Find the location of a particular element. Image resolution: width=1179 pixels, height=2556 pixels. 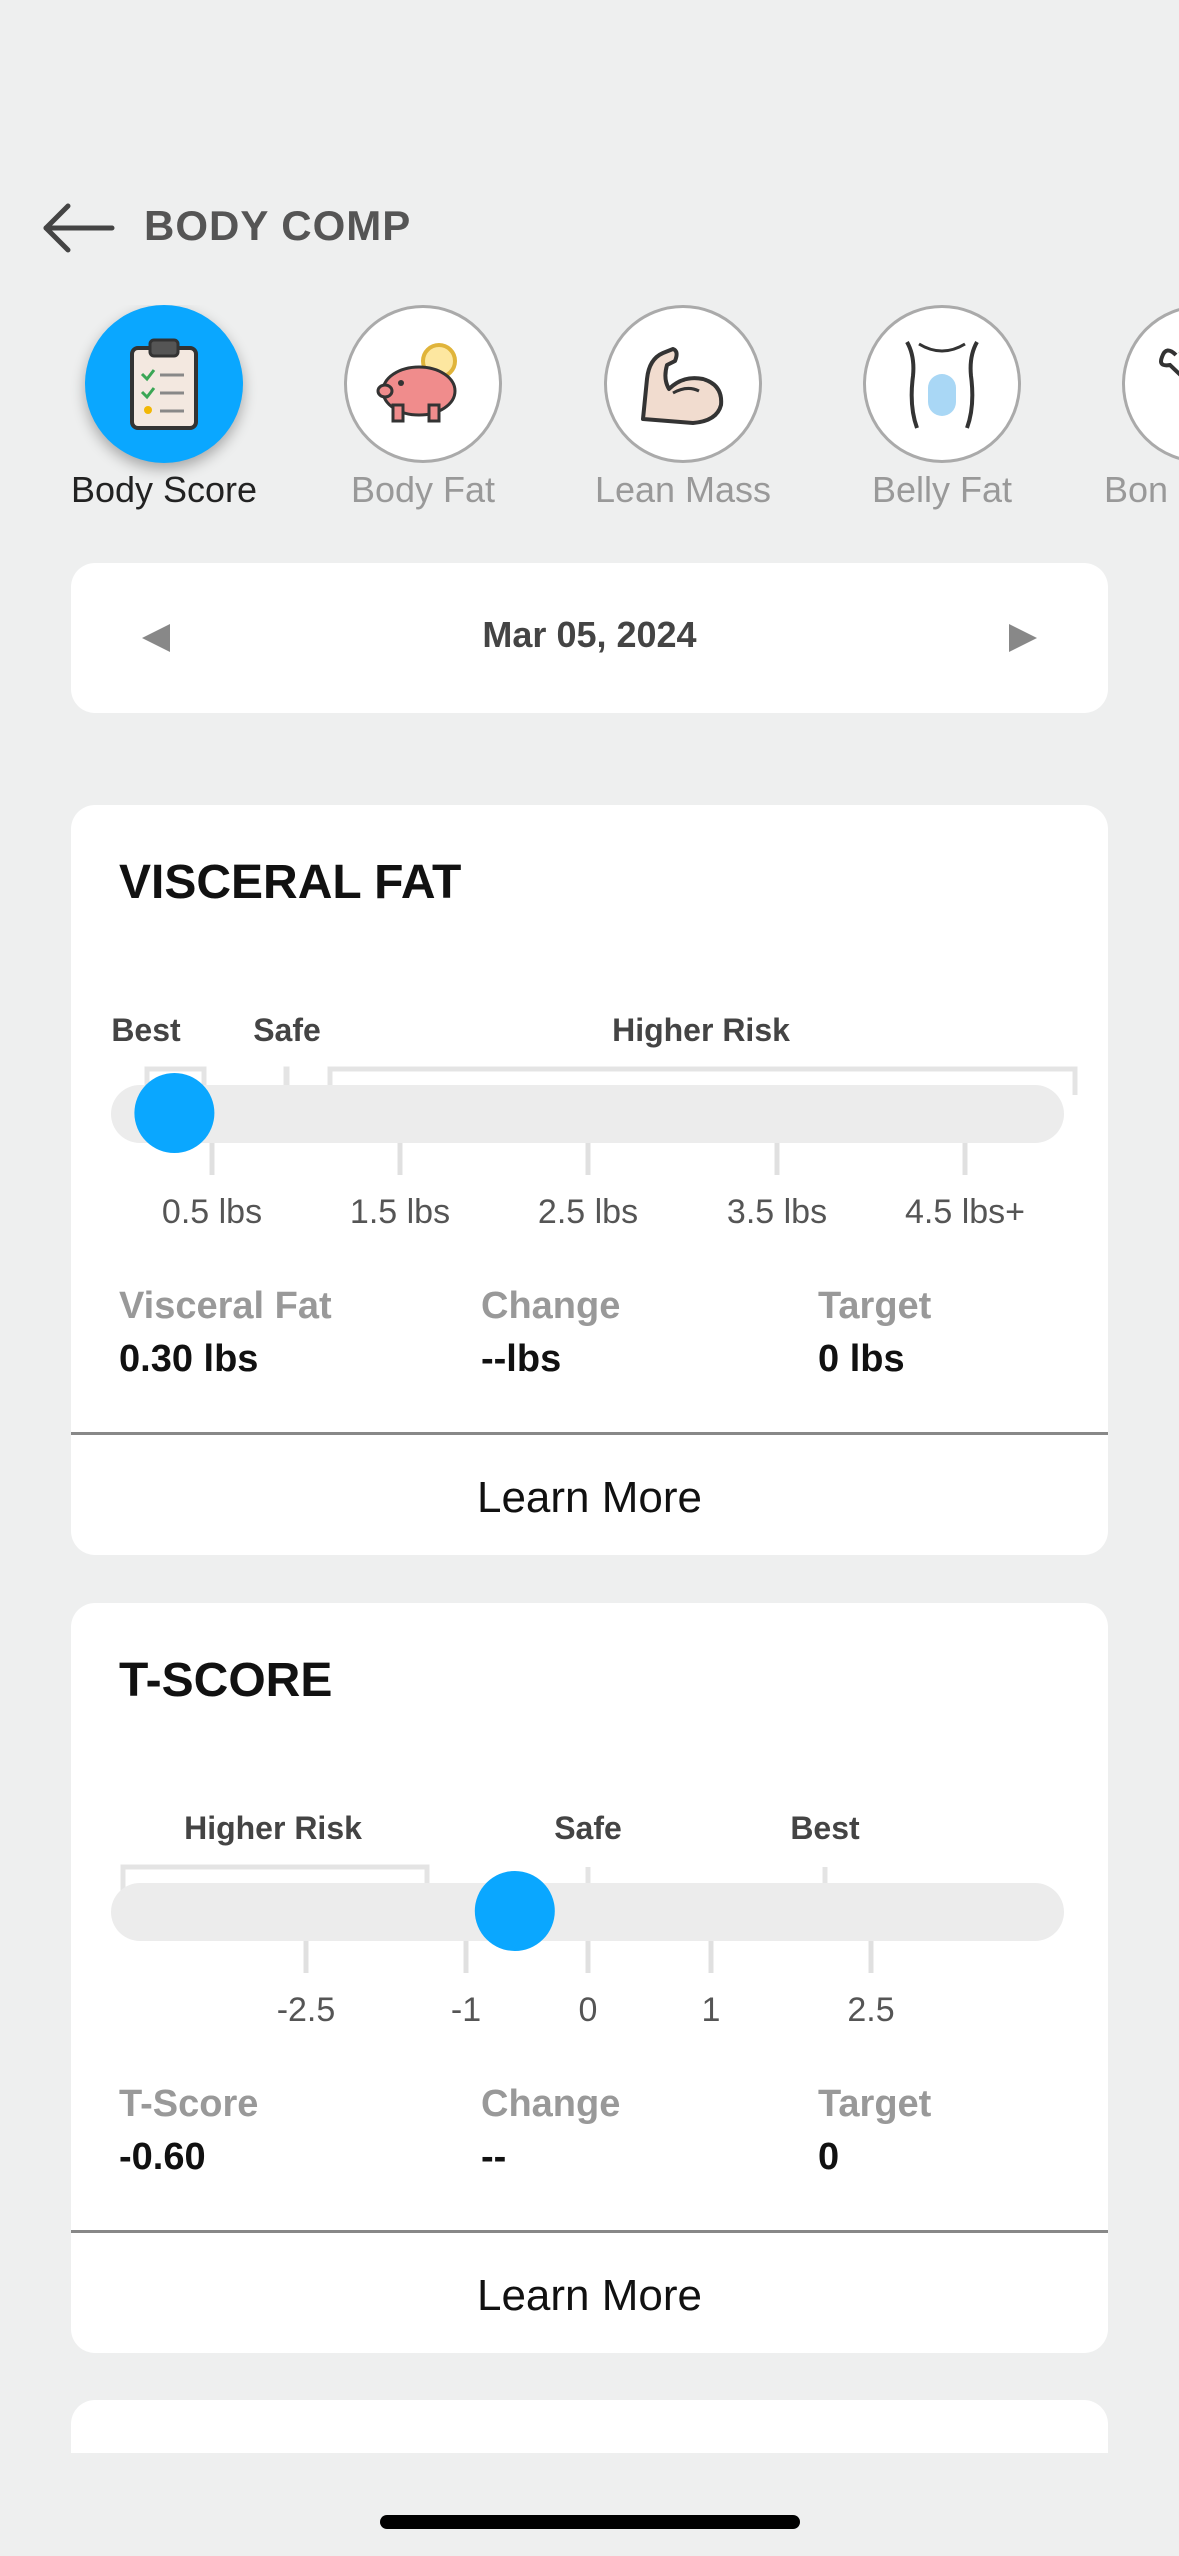

clipboard-checklist-icon is located at coordinates (164, 384).